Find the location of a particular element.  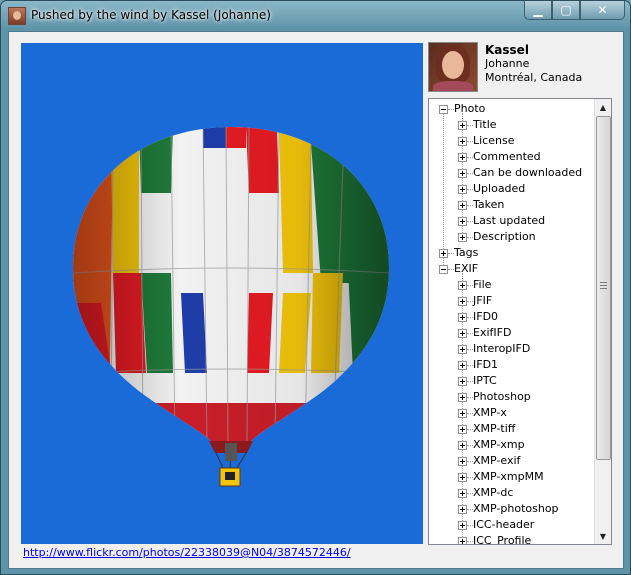

tree-node-label: IFD1 is located at coordinates (486, 364).